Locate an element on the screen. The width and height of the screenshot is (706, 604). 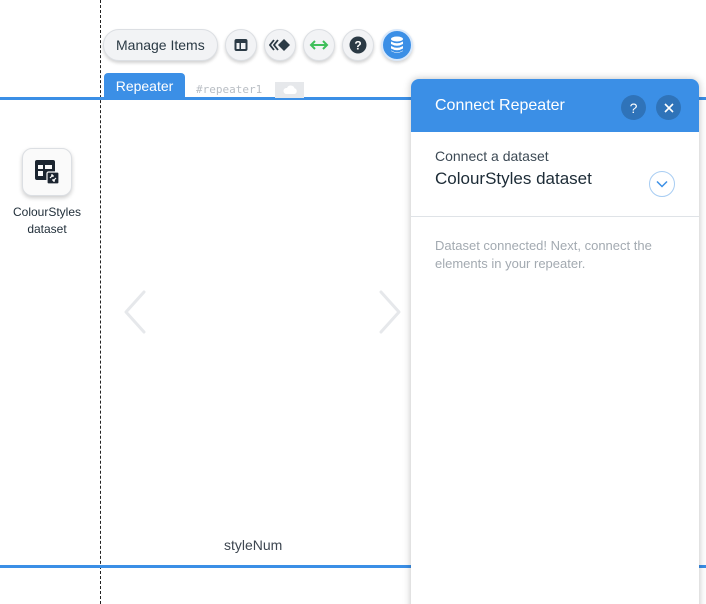
dataset-table-icon is located at coordinates (47, 172).